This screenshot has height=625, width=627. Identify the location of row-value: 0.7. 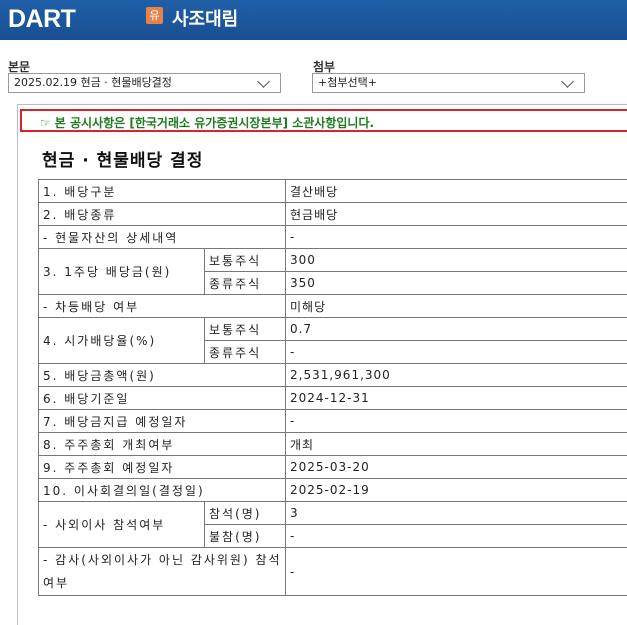
(456, 329).